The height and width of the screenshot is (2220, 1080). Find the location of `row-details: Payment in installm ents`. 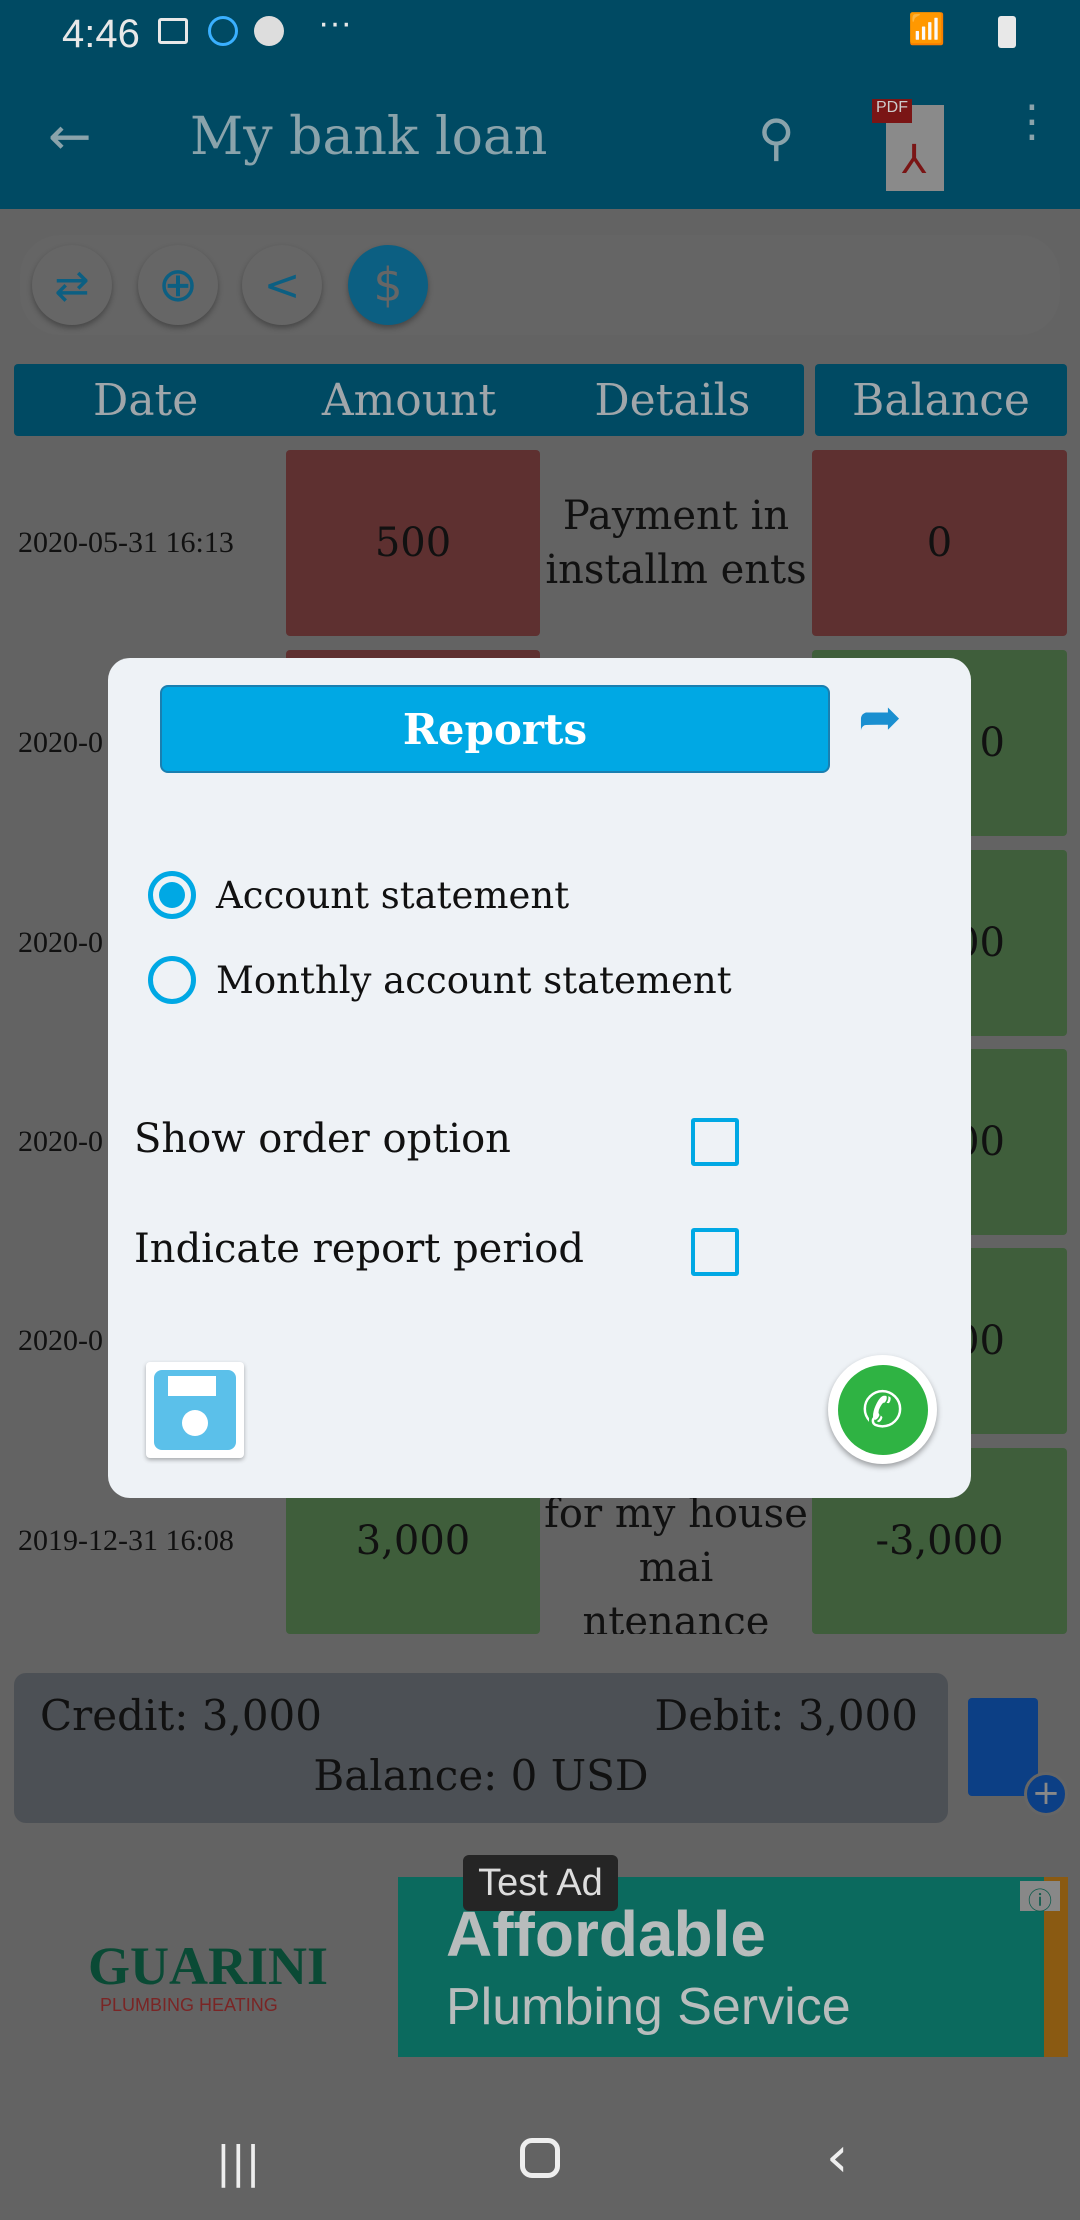

row-details: Payment in installm ents is located at coordinates (676, 543).